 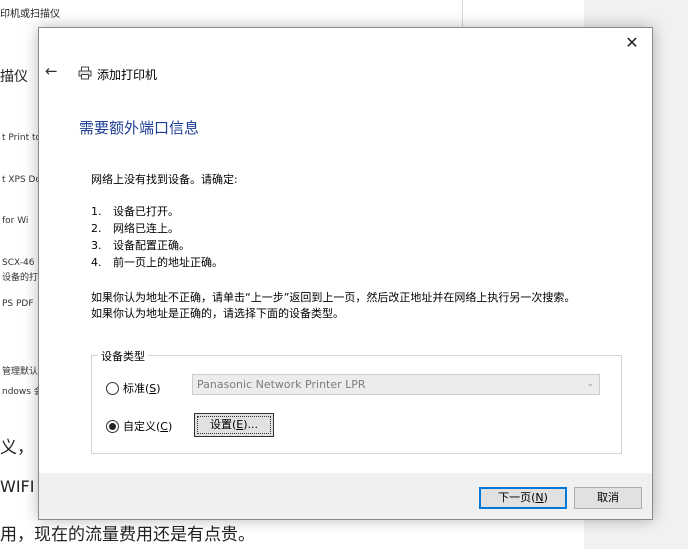 I want to click on dialog-footer: 下一页(N) 取消, so click(x=345, y=496).